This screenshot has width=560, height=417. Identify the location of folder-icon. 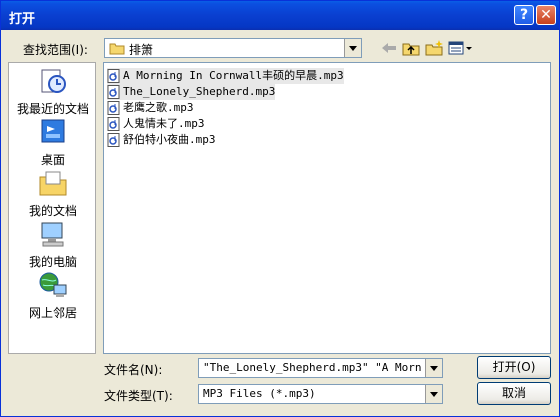
(117, 49).